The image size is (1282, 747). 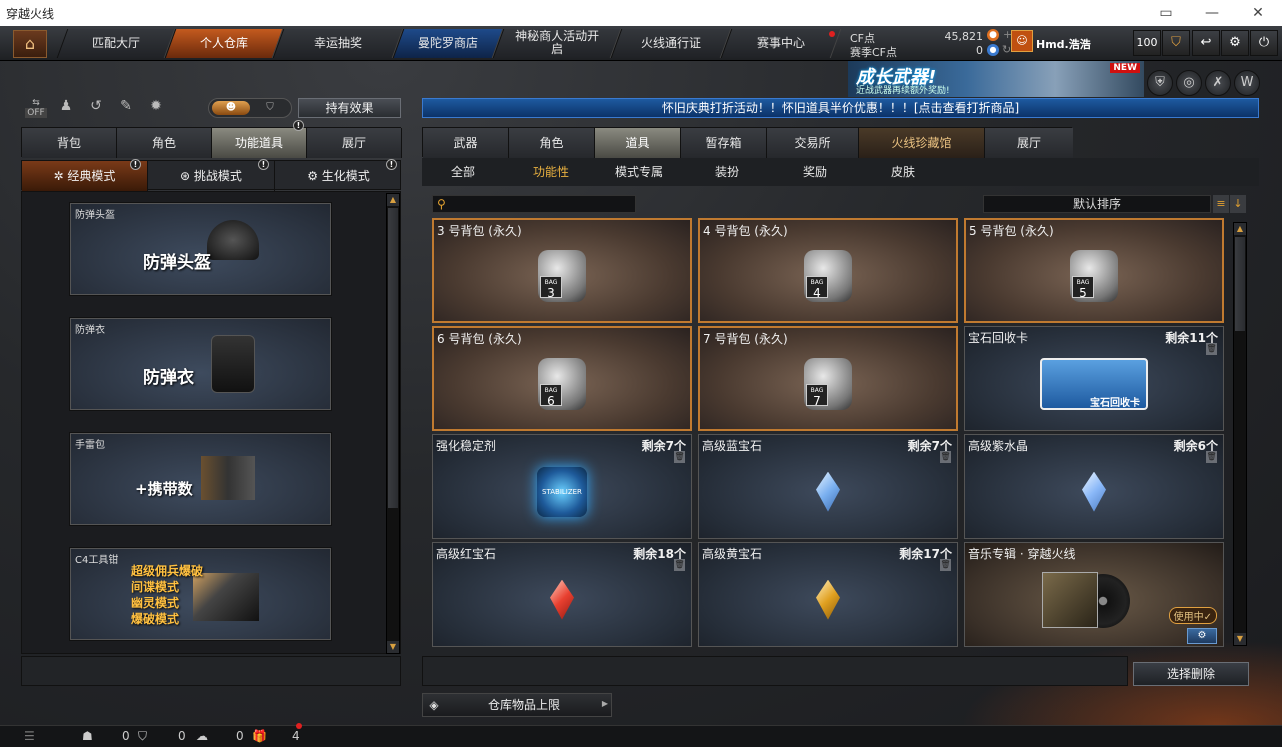 What do you see at coordinates (200, 479) in the screenshot?
I see `grenade-pack-slot: 手雷包 +携带数` at bounding box center [200, 479].